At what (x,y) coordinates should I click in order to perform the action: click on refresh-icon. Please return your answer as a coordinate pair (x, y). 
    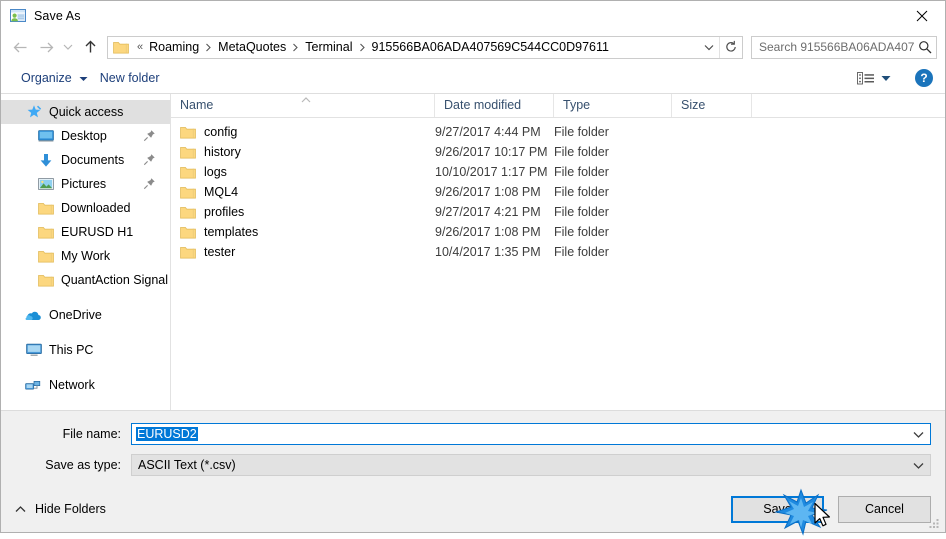
    Looking at the image, I should click on (730, 47).